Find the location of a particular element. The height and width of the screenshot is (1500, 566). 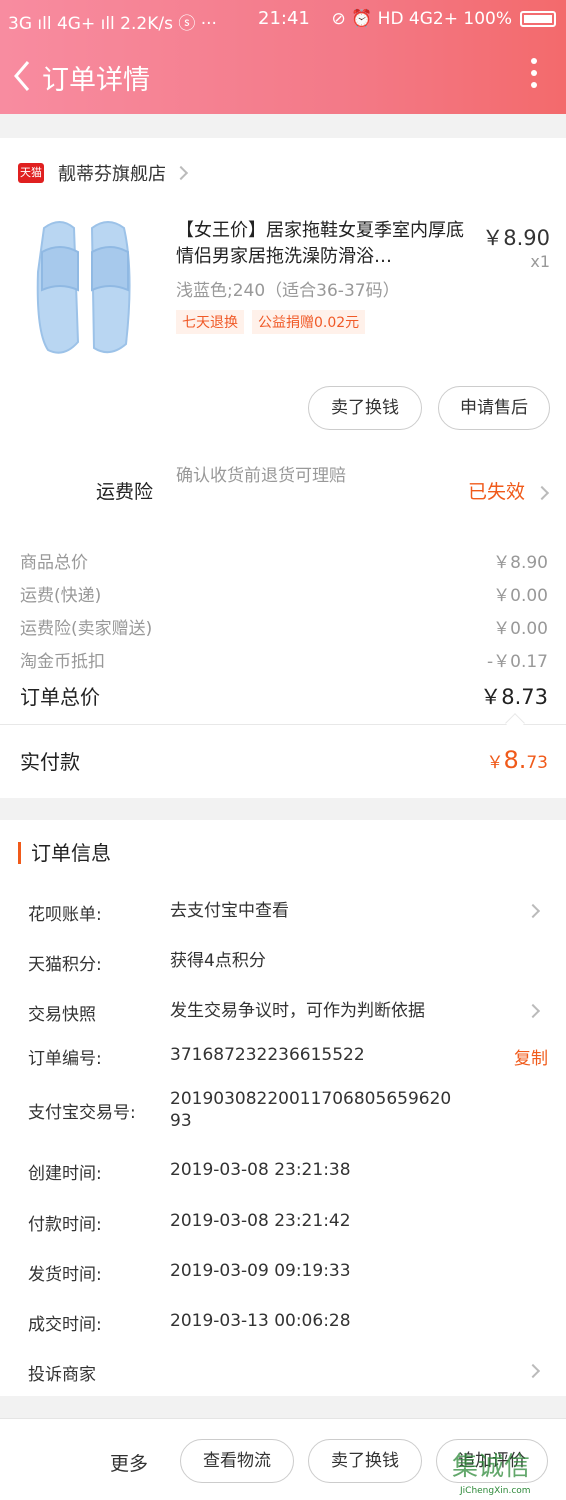

fee-value: ￥8.90 is located at coordinates (520, 563).